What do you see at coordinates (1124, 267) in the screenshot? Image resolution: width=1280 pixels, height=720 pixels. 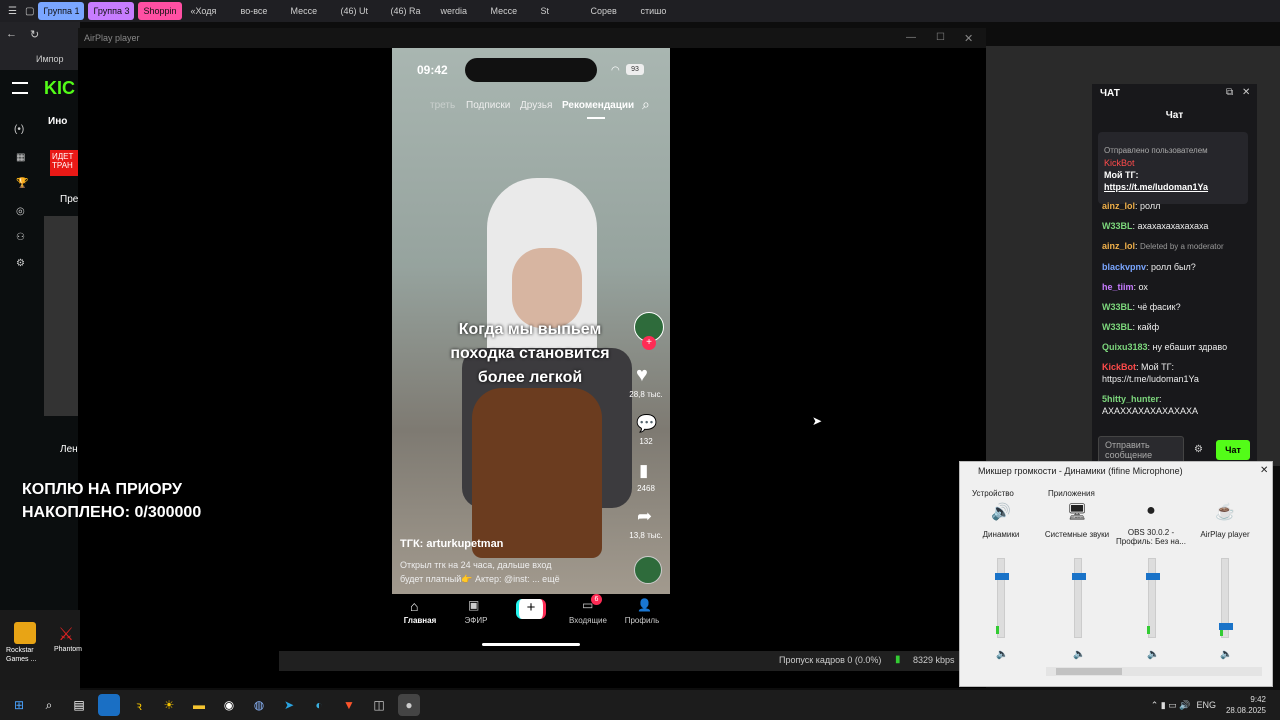 I see `chat-username: blackvpnv` at bounding box center [1124, 267].